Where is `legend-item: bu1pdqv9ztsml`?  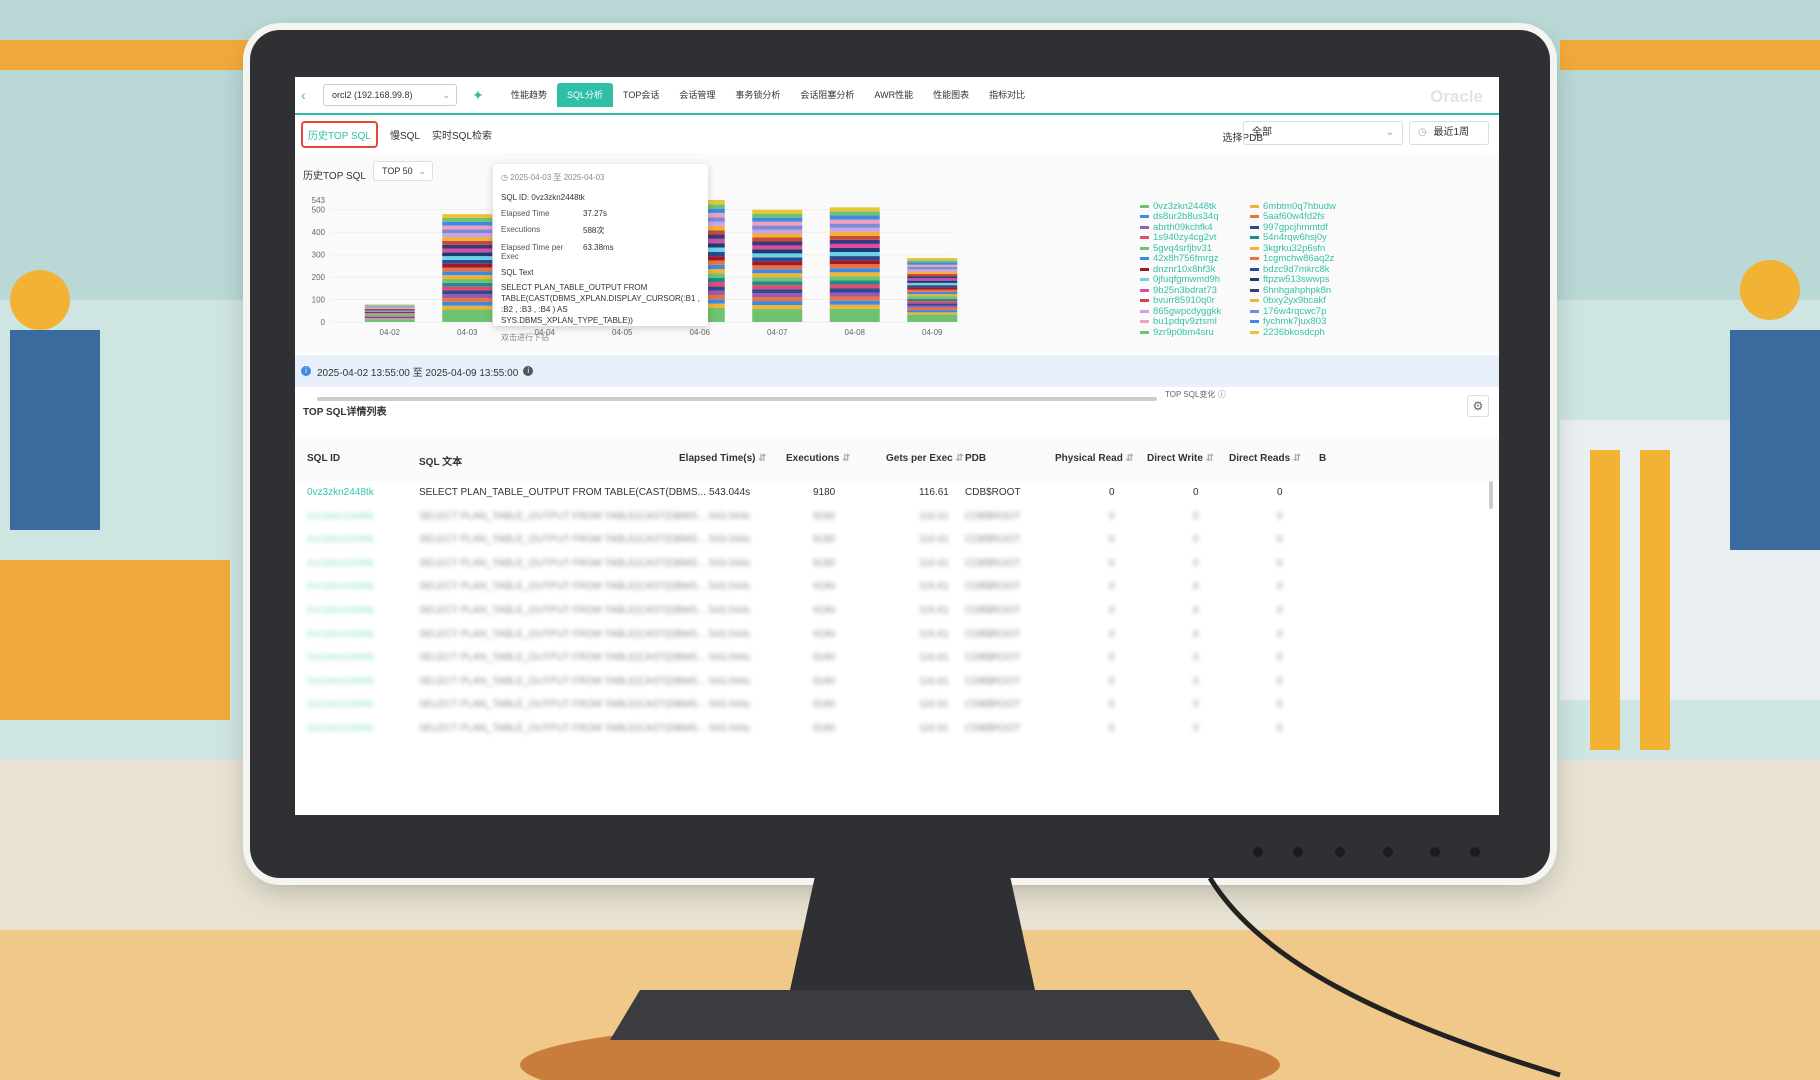 legend-item: bu1pdqv9ztsml is located at coordinates (1190, 321).